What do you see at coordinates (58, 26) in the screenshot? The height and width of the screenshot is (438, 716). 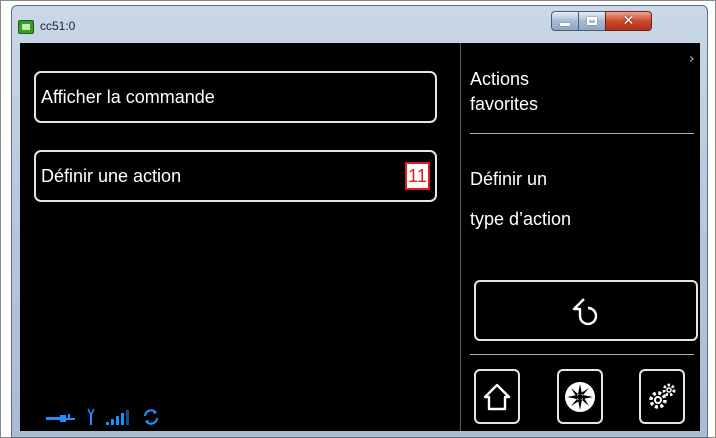 I see `window-title: cc51:0` at bounding box center [58, 26].